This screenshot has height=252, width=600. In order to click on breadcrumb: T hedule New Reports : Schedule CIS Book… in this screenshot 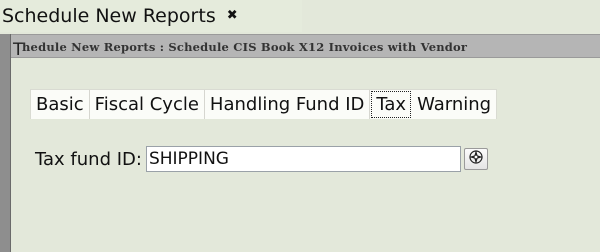, I will do `click(300, 46)`.